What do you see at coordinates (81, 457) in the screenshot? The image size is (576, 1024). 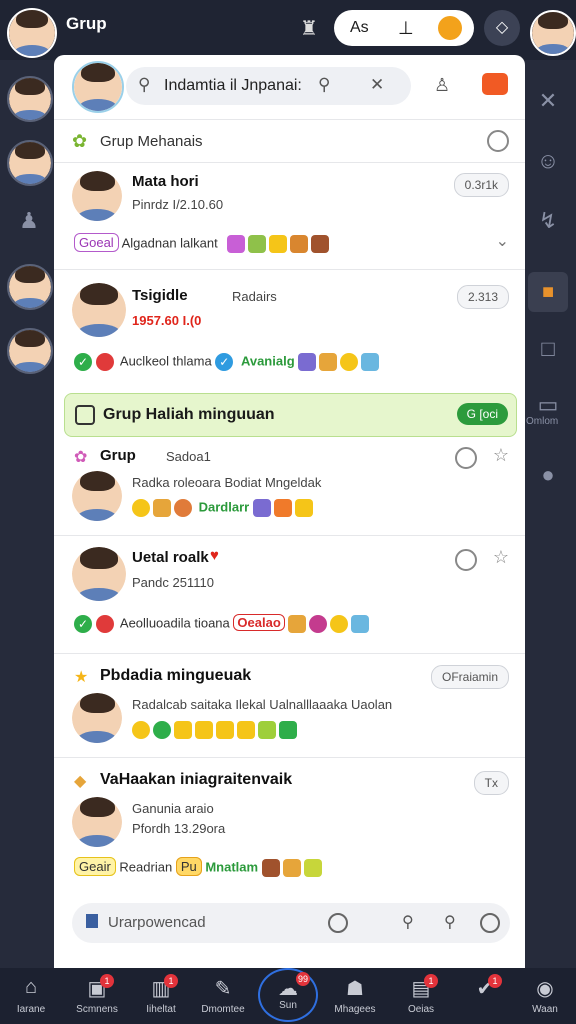 I see `flower-icon: ✿` at bounding box center [81, 457].